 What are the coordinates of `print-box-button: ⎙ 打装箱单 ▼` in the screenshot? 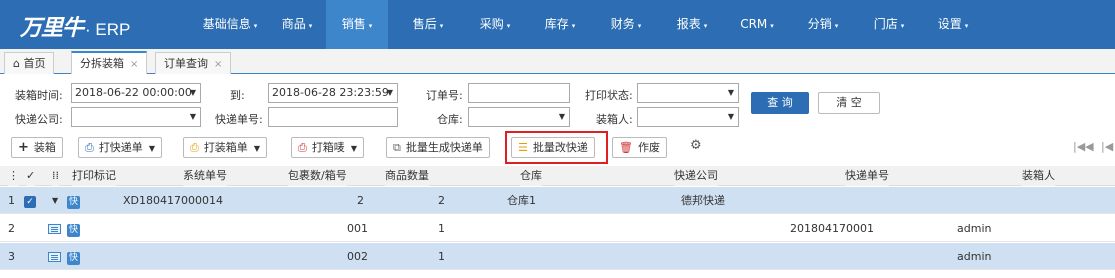 It's located at (225, 147).